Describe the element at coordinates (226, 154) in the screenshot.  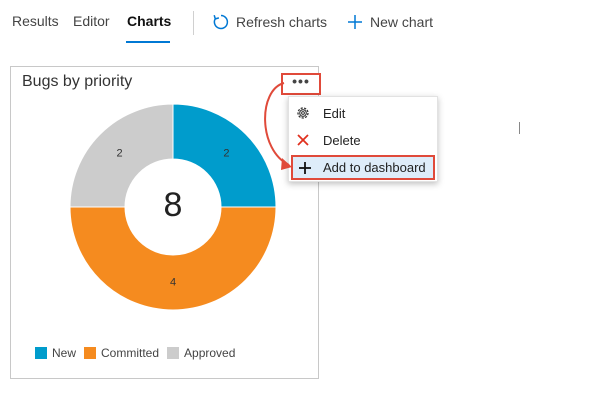
I see `donut-value-label-new: 2` at that location.